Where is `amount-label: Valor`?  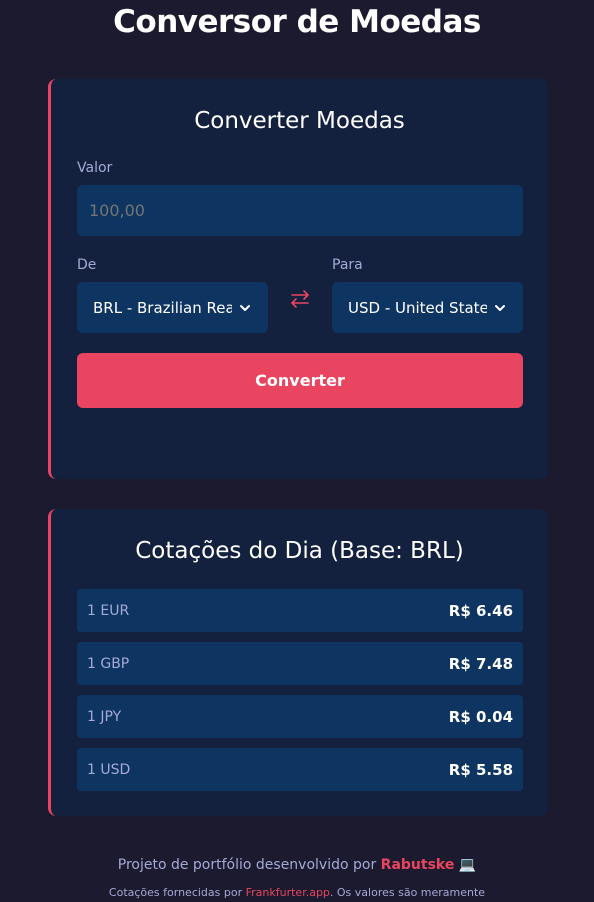
amount-label: Valor is located at coordinates (95, 168).